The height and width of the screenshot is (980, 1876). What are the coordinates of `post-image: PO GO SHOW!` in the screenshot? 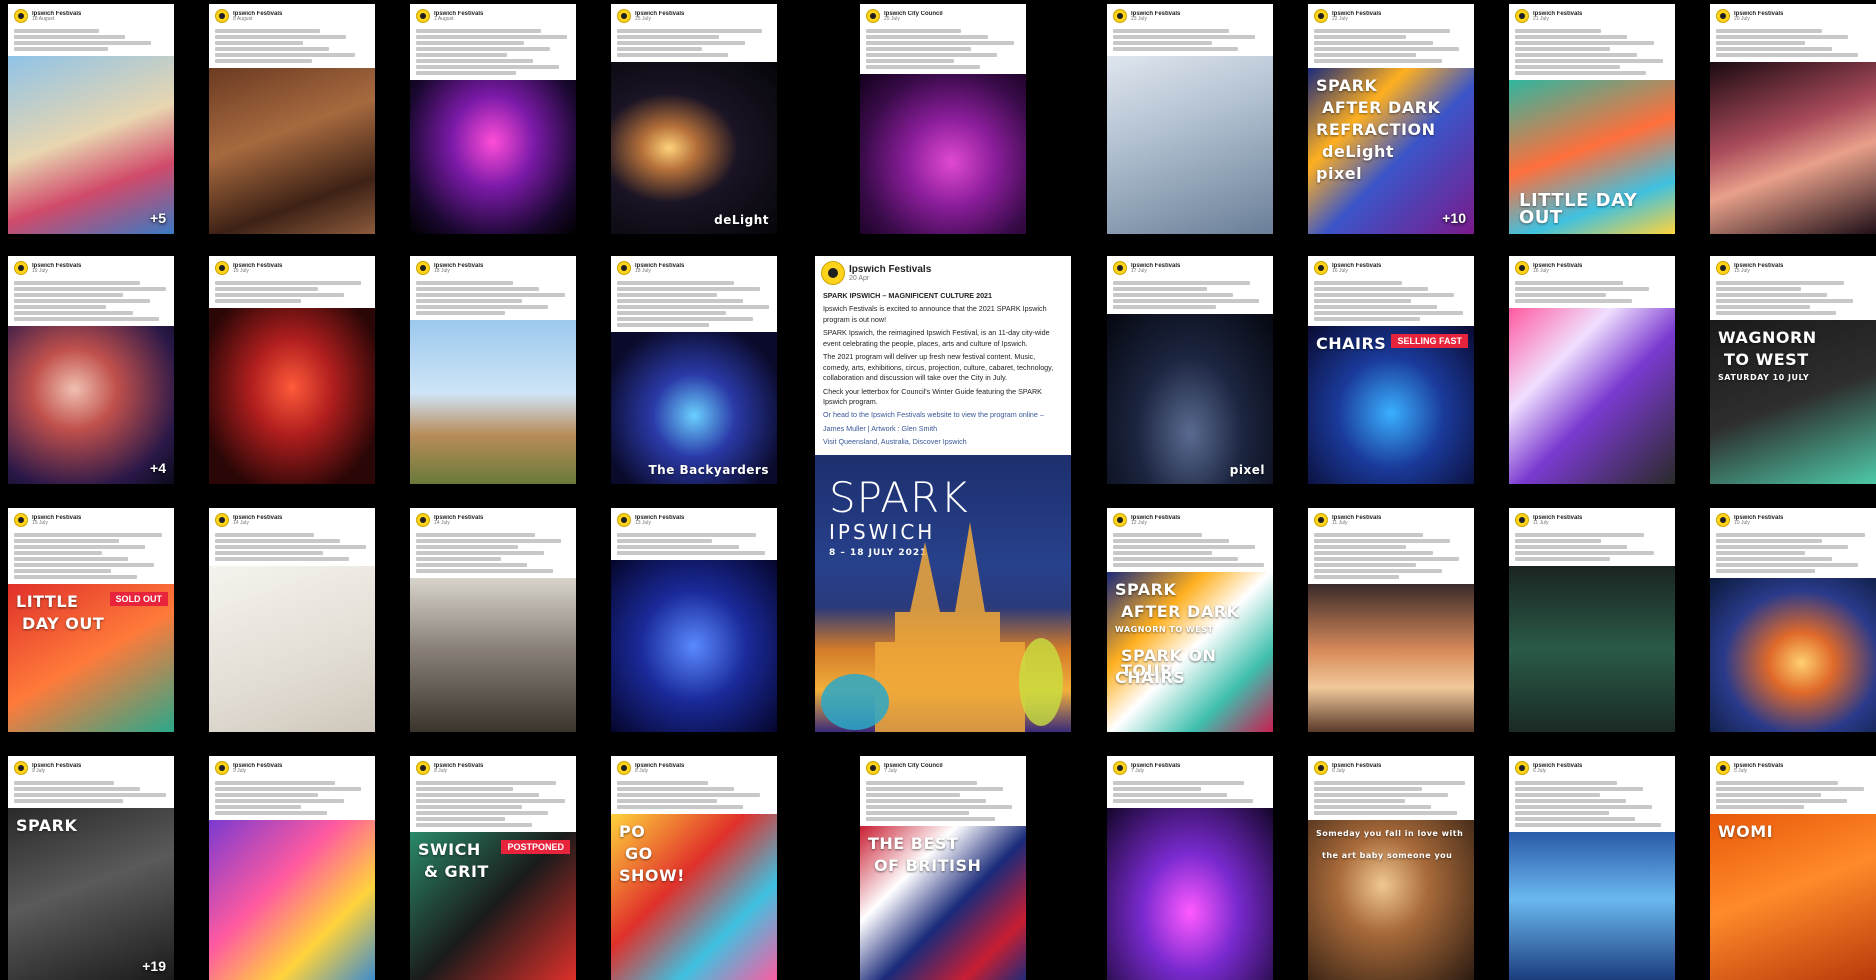 It's located at (694, 897).